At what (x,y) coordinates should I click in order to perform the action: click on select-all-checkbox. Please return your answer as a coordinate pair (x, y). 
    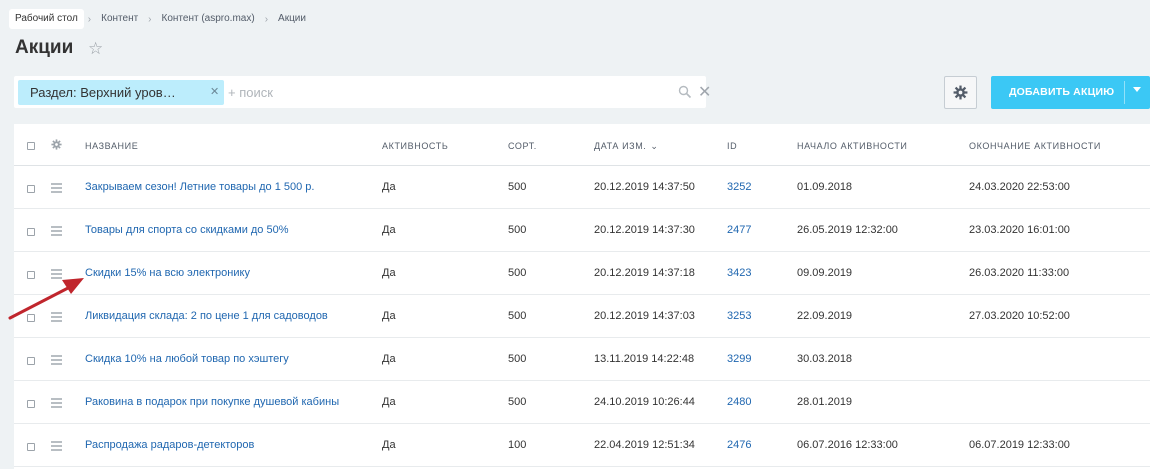
    Looking at the image, I should click on (31, 146).